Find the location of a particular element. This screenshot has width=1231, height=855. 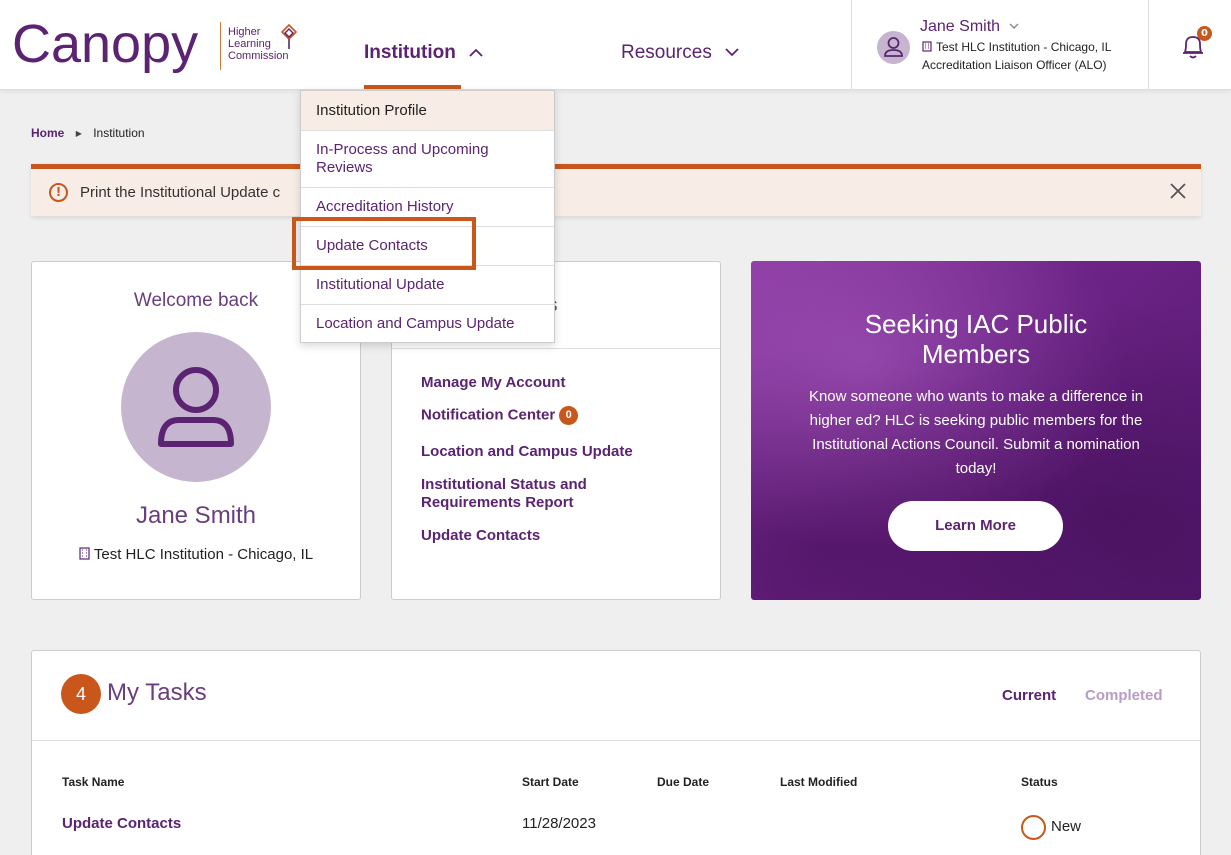

tasks-title: My Tasks is located at coordinates (157, 692).